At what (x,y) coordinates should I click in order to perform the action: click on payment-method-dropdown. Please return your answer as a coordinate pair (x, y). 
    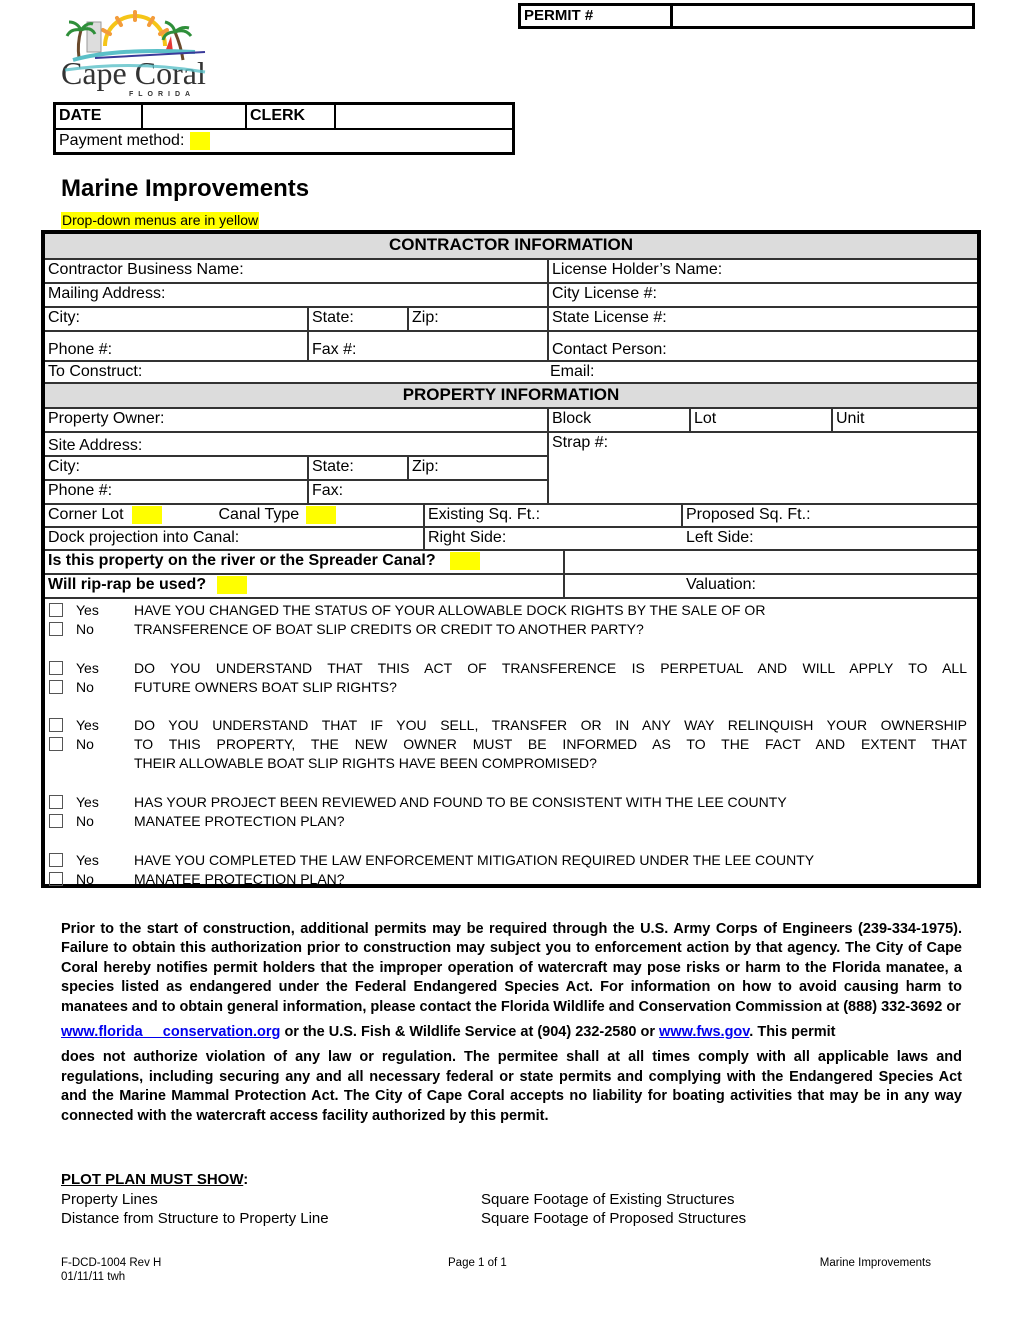
    Looking at the image, I should click on (200, 141).